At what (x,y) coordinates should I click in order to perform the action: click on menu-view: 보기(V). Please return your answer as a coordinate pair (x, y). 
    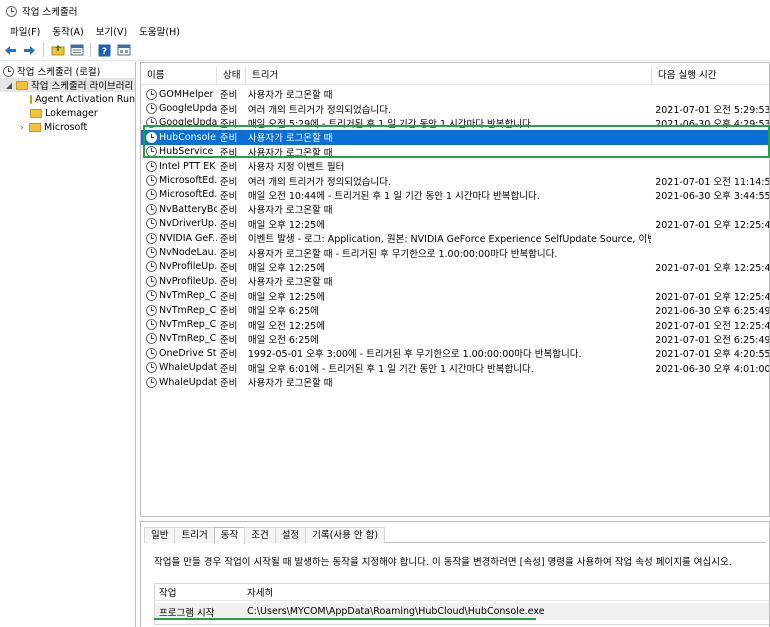
    Looking at the image, I should click on (111, 31).